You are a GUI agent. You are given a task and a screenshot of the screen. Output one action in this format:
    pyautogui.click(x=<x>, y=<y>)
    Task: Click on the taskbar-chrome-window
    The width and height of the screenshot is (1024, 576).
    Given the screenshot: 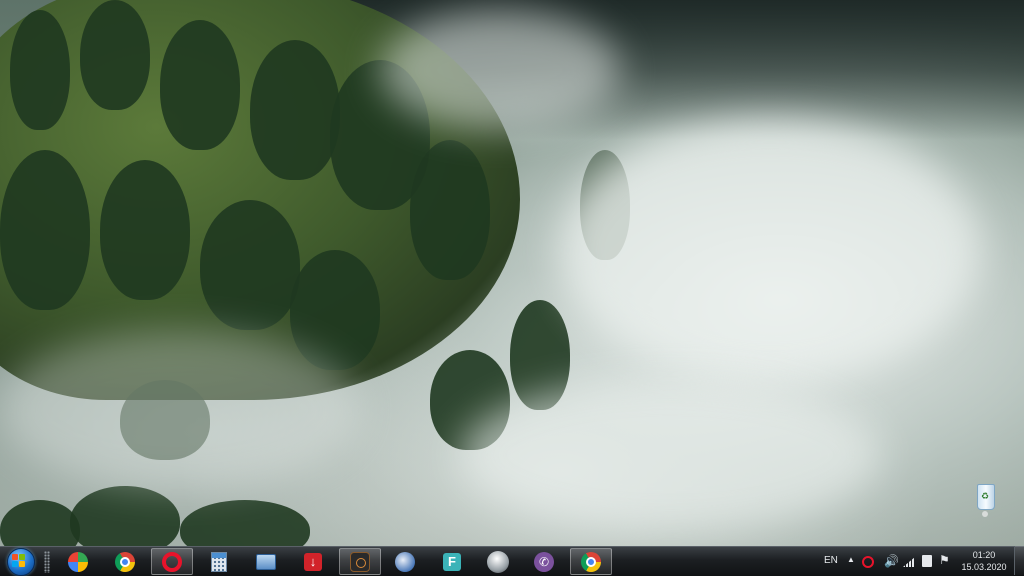 What is the action you would take?
    pyautogui.click(x=591, y=561)
    